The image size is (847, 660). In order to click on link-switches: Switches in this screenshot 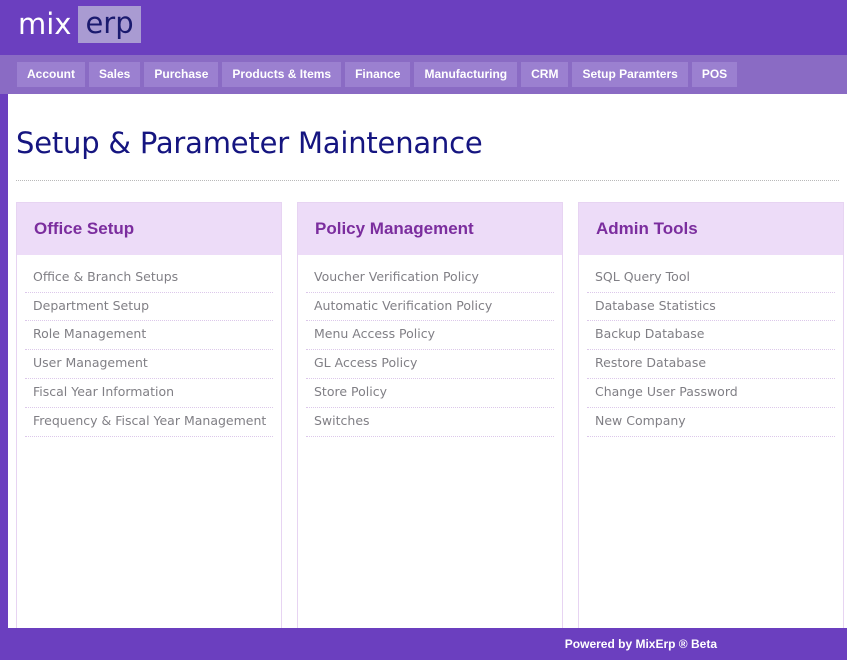, I will do `click(430, 422)`.